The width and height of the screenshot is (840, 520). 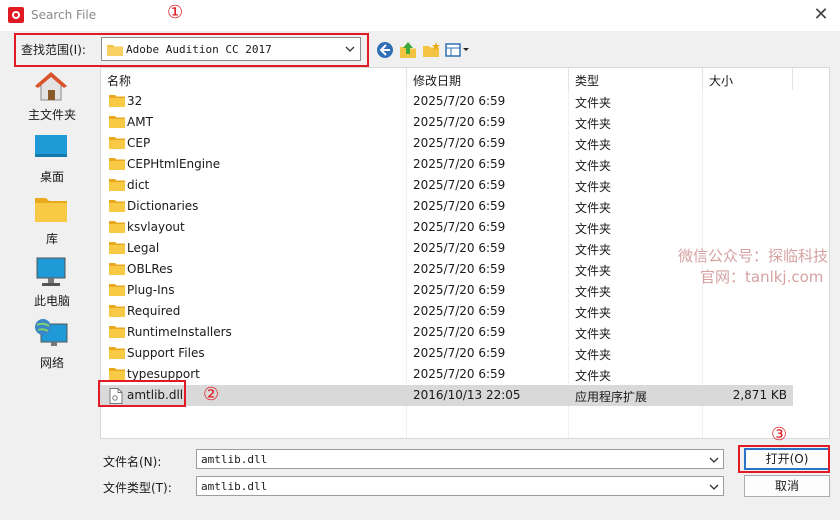 I want to click on column-header-type: 类型, so click(x=587, y=80).